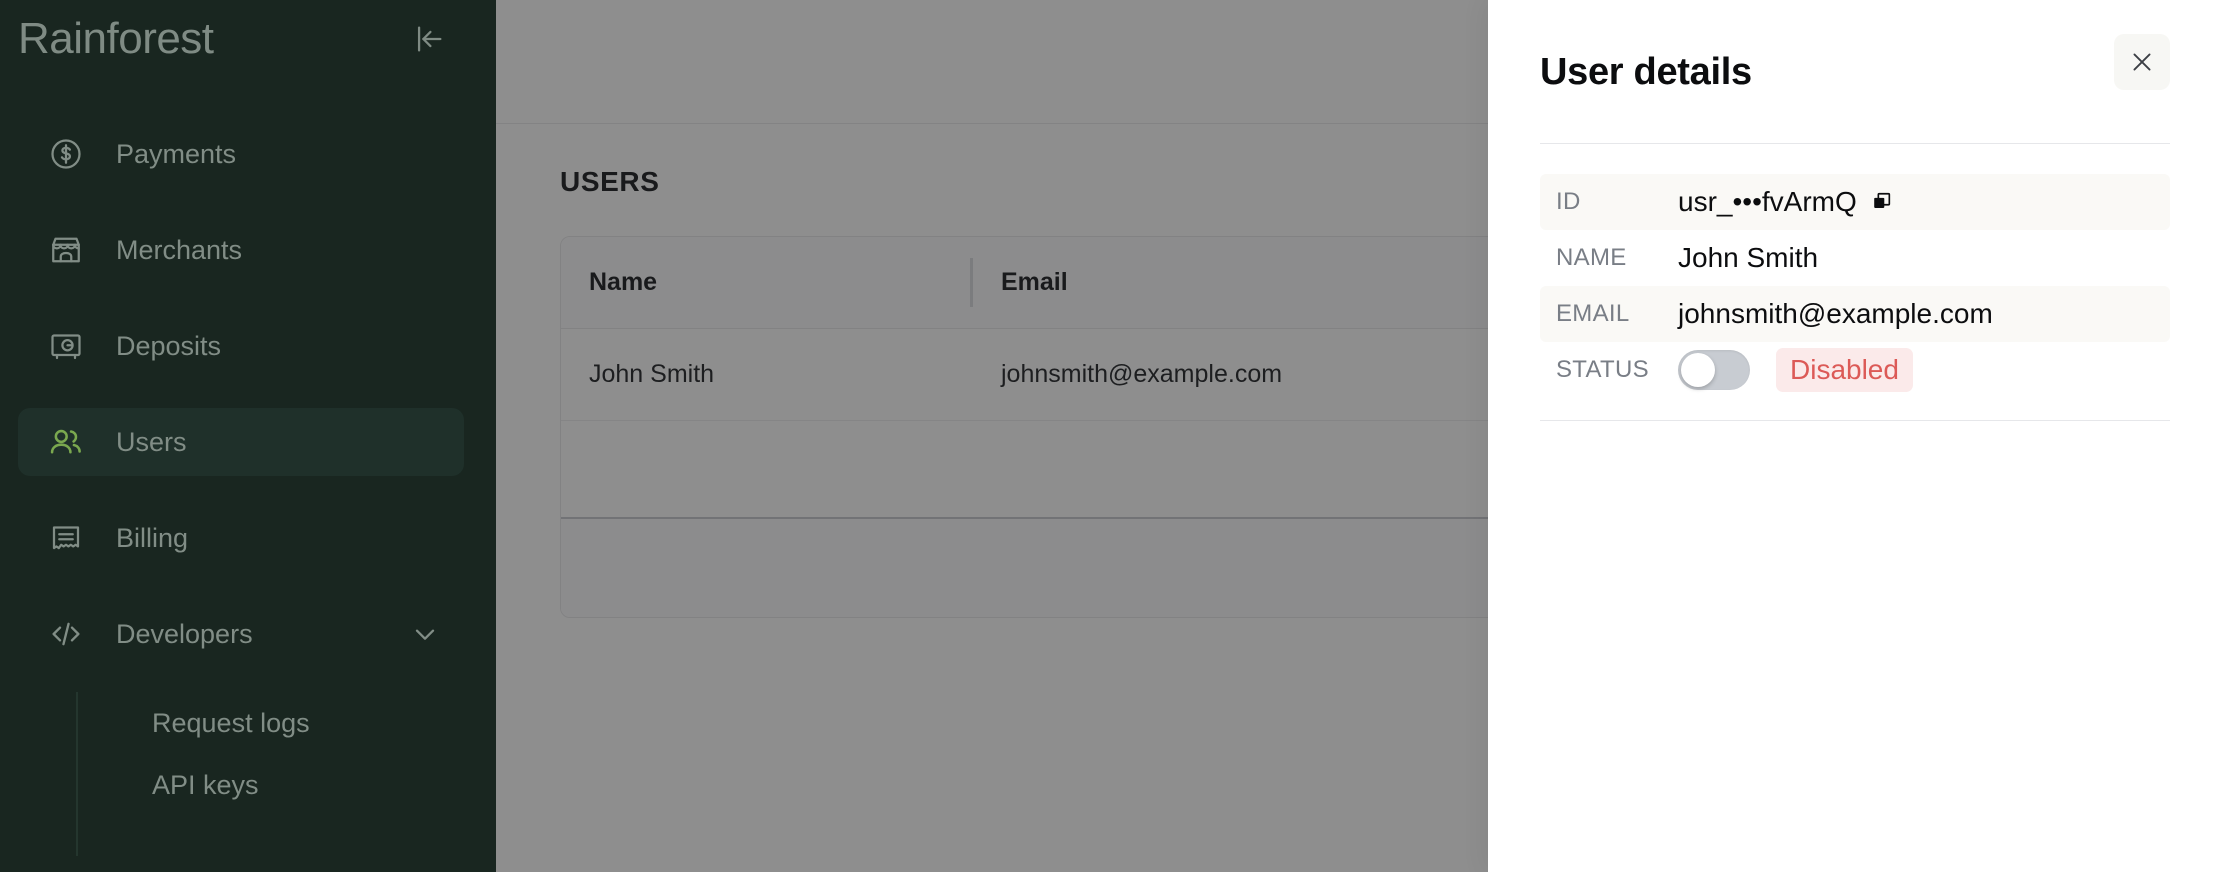 This screenshot has height=872, width=2222. What do you see at coordinates (66, 250) in the screenshot?
I see `storefront-icon` at bounding box center [66, 250].